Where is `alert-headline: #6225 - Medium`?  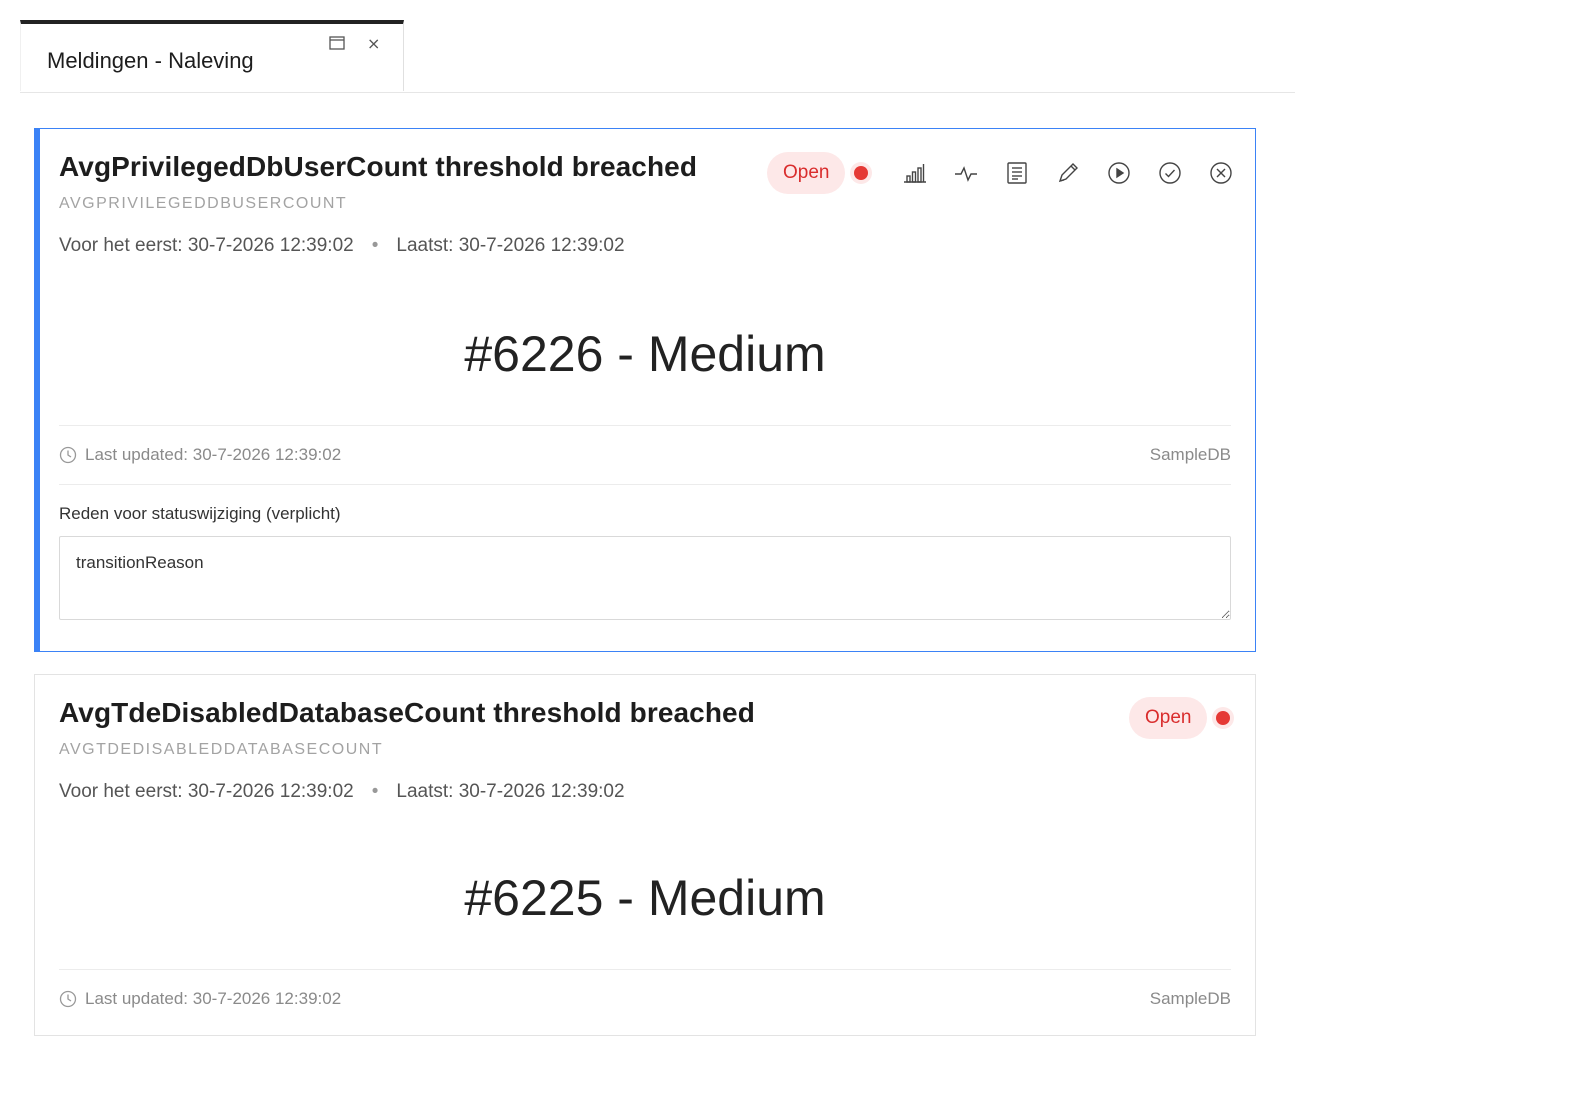
alert-headline: #6225 - Medium is located at coordinates (645, 898).